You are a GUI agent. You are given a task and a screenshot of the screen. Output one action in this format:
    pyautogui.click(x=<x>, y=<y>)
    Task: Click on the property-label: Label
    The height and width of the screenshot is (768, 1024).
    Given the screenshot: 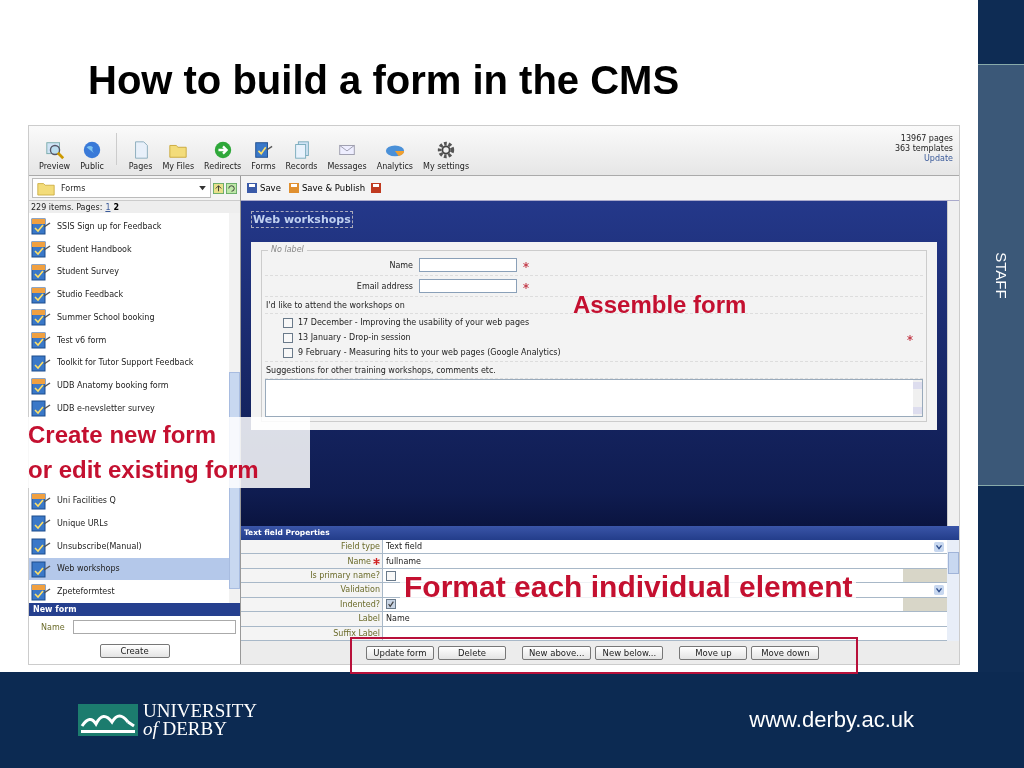 What is the action you would take?
    pyautogui.click(x=369, y=619)
    